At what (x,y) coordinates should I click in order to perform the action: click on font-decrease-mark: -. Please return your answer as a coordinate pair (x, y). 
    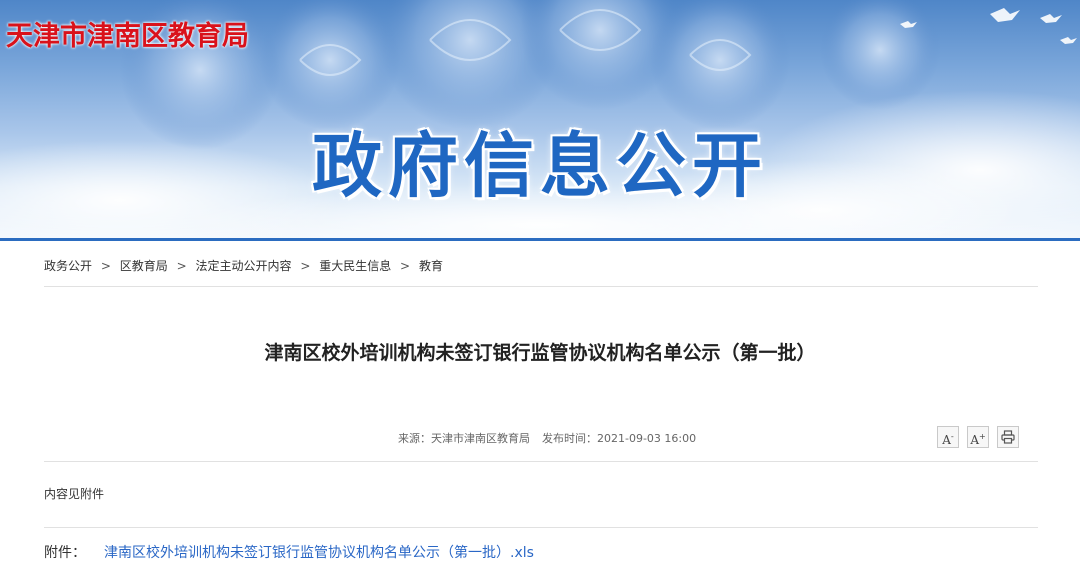
    Looking at the image, I should click on (952, 436).